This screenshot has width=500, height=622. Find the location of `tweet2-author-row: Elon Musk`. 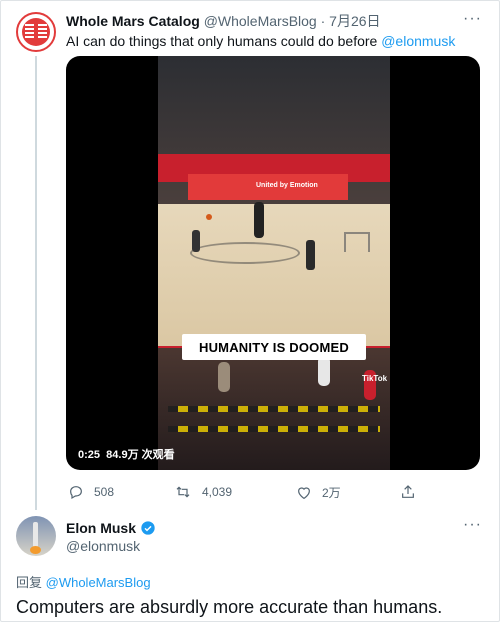

tweet2-author-row: Elon Musk is located at coordinates (111, 528).